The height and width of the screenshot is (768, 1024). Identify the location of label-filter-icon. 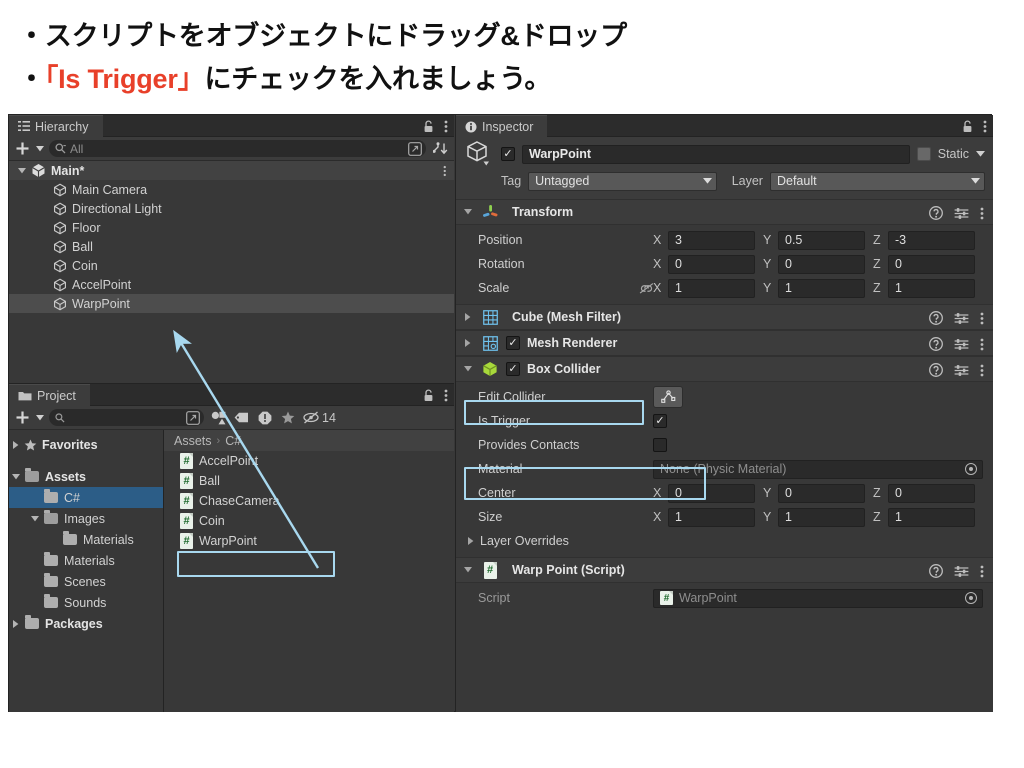
(241, 417).